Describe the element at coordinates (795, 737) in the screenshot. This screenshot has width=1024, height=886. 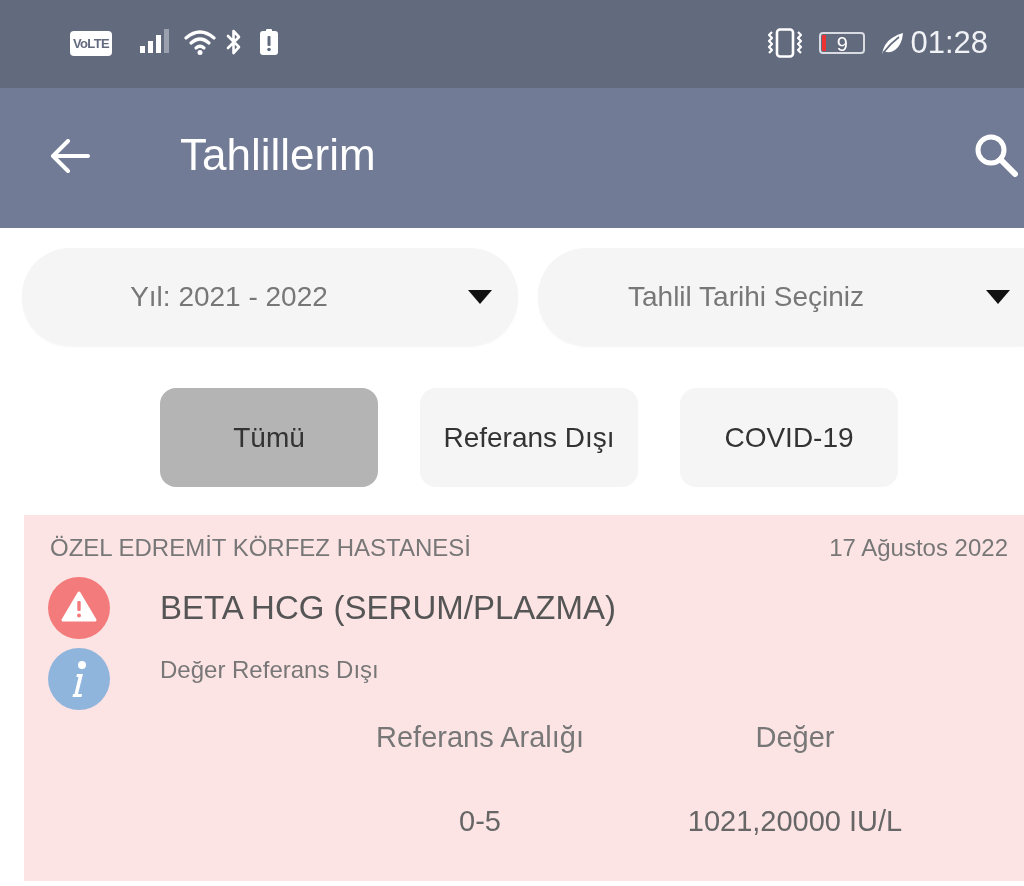
I see `column-header: Değer` at that location.